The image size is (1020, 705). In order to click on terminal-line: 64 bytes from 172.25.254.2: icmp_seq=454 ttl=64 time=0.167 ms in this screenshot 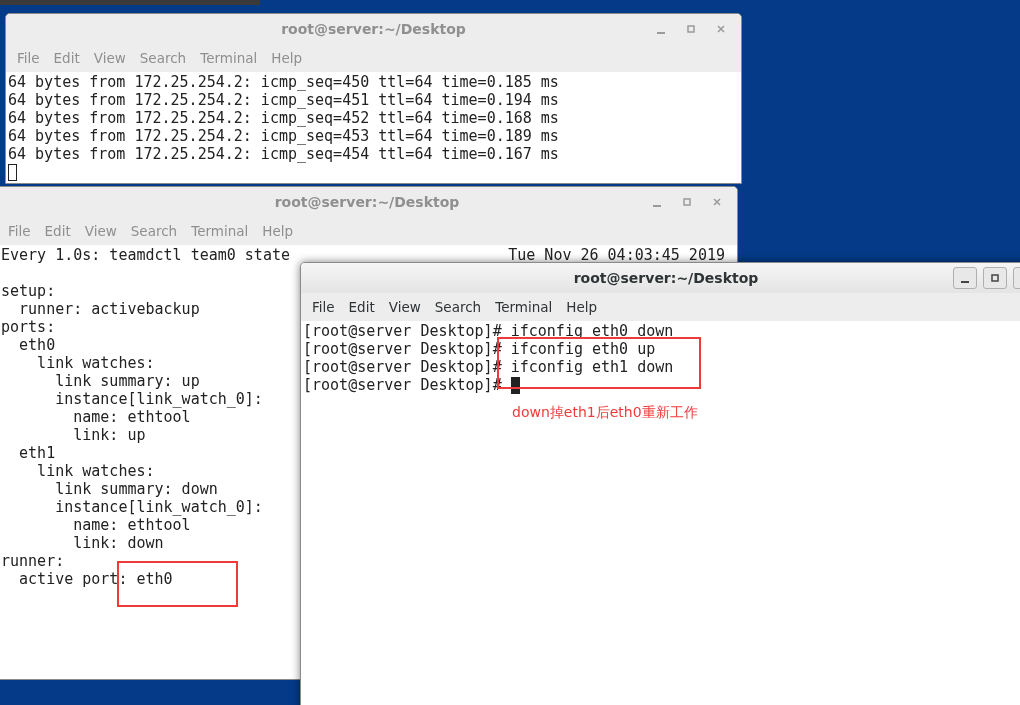, I will do `click(283, 154)`.